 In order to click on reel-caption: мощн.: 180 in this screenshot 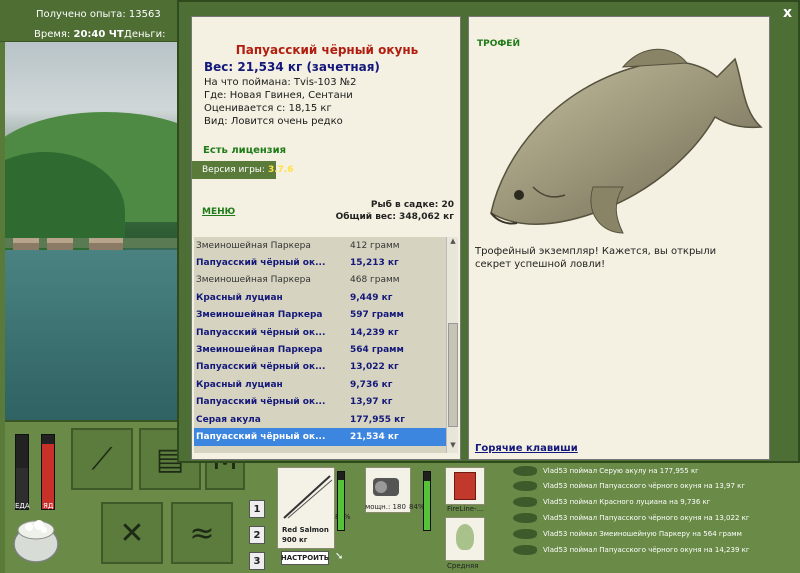, I will do `click(385, 507)`.